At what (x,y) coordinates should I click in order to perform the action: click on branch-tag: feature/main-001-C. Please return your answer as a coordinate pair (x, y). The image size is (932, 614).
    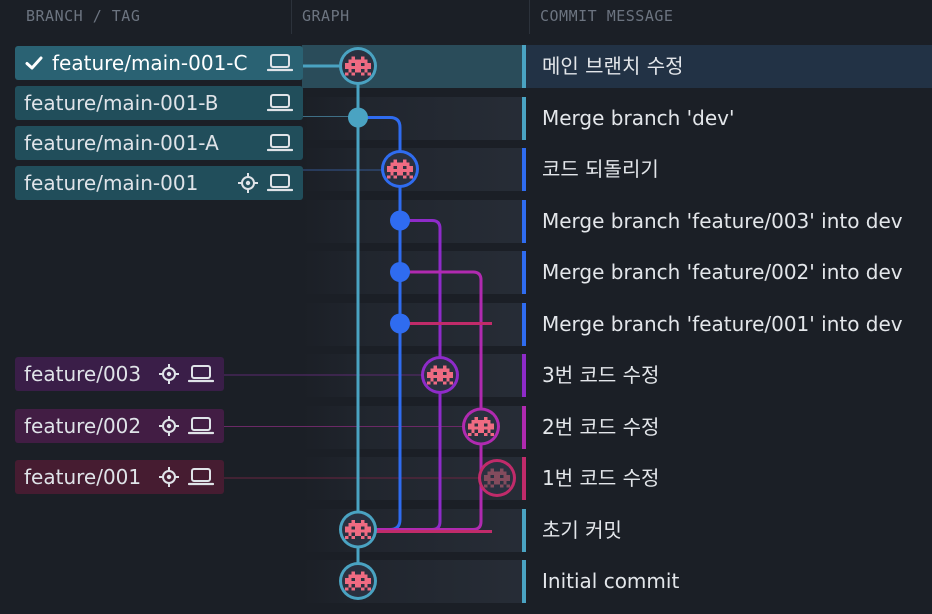
    Looking at the image, I should click on (159, 63).